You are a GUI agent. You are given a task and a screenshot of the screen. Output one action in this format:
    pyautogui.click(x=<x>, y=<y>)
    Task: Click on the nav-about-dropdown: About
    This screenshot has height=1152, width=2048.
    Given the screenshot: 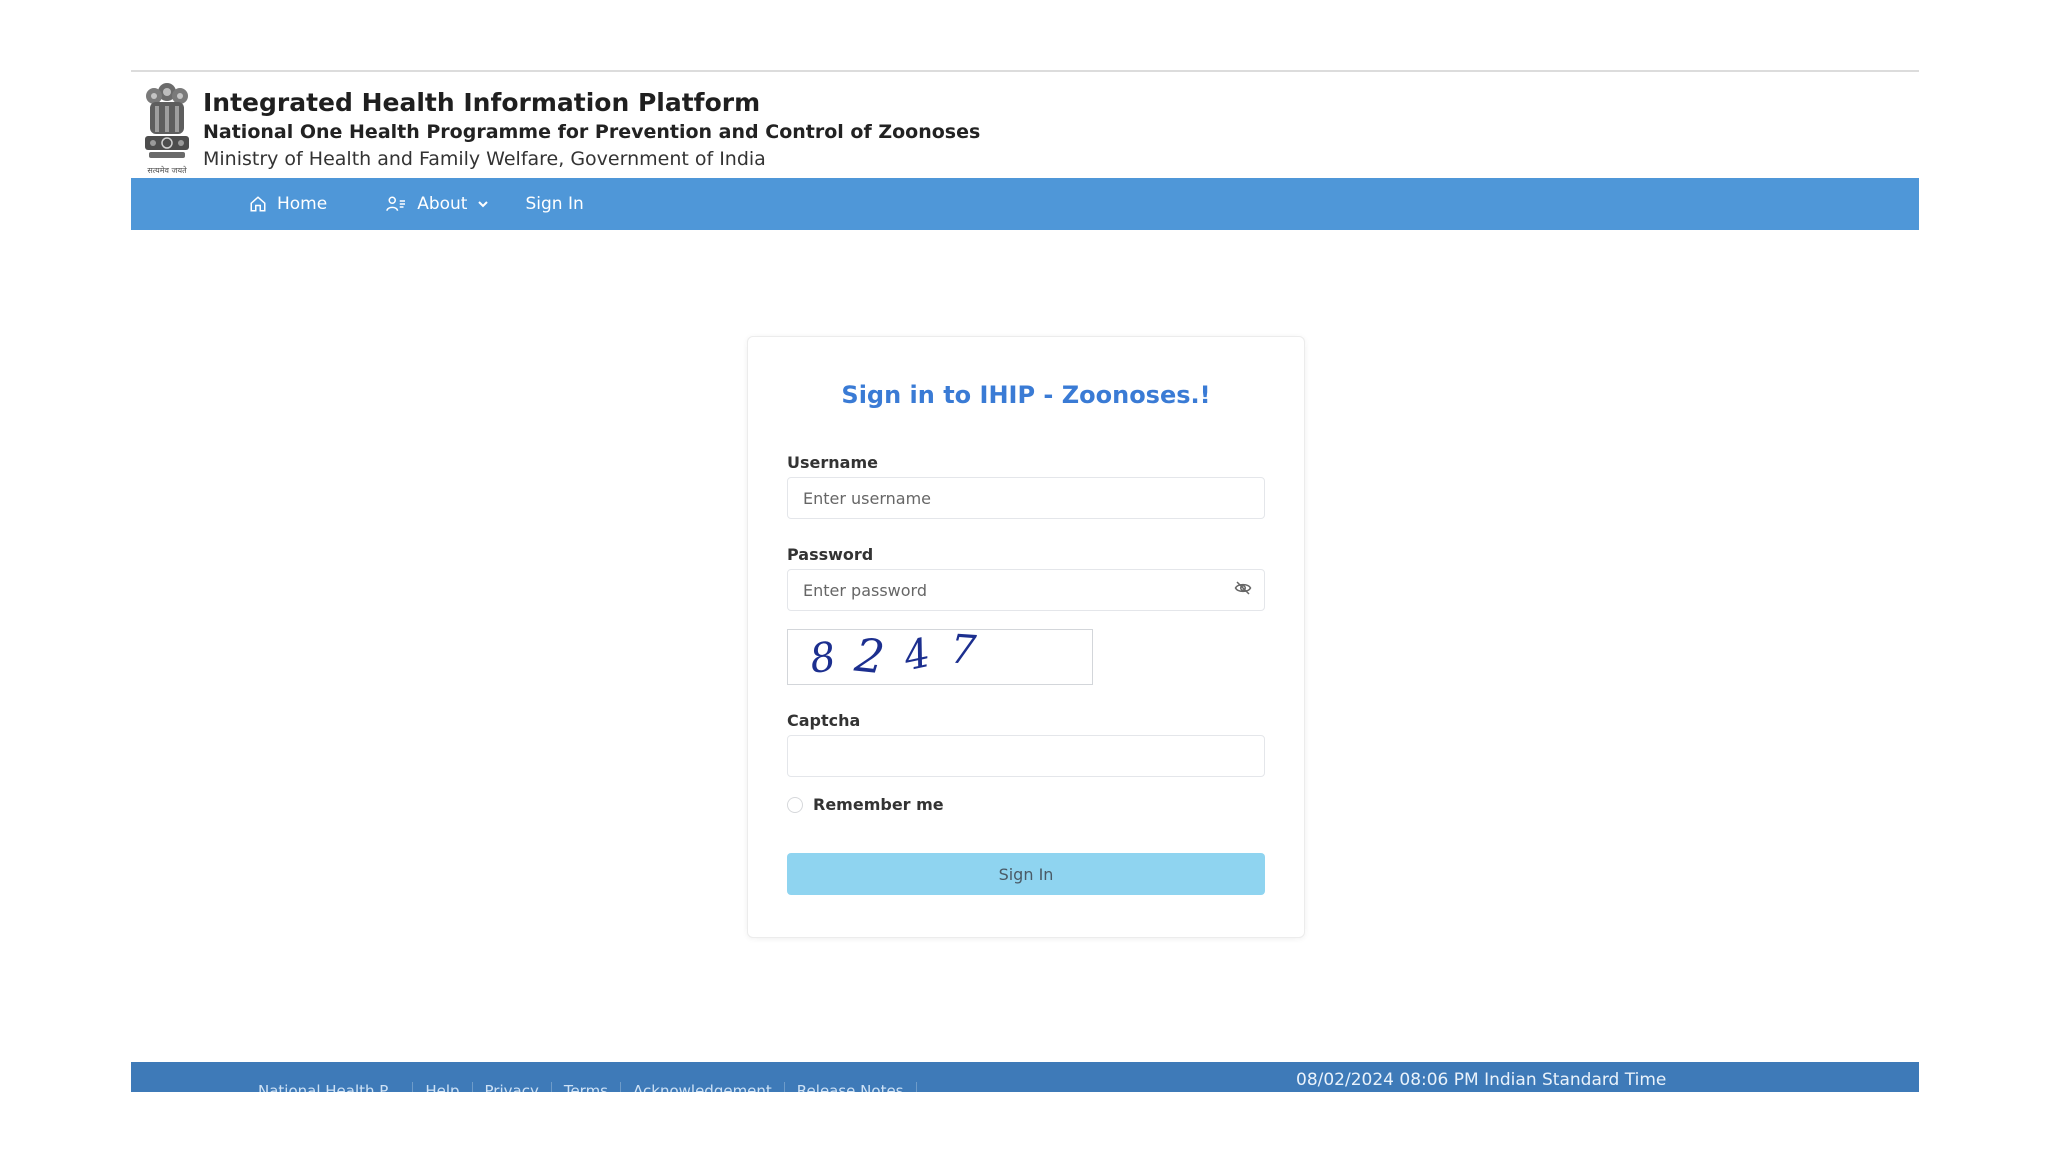 What is the action you would take?
    pyautogui.click(x=437, y=204)
    